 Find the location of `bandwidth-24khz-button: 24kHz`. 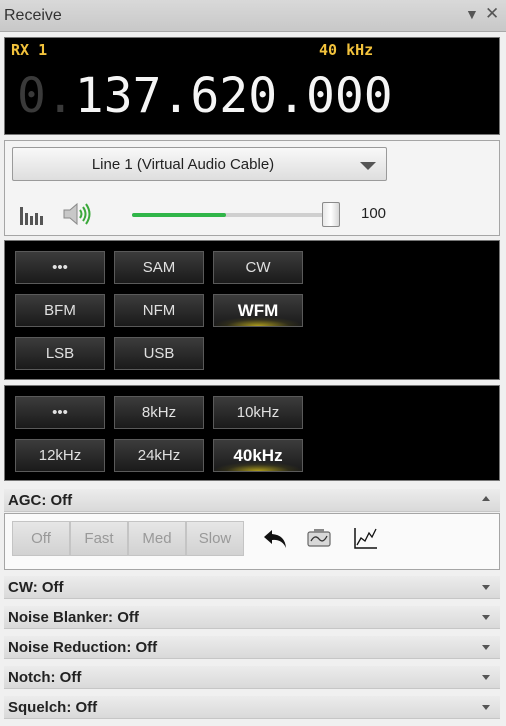

bandwidth-24khz-button: 24kHz is located at coordinates (159, 455).